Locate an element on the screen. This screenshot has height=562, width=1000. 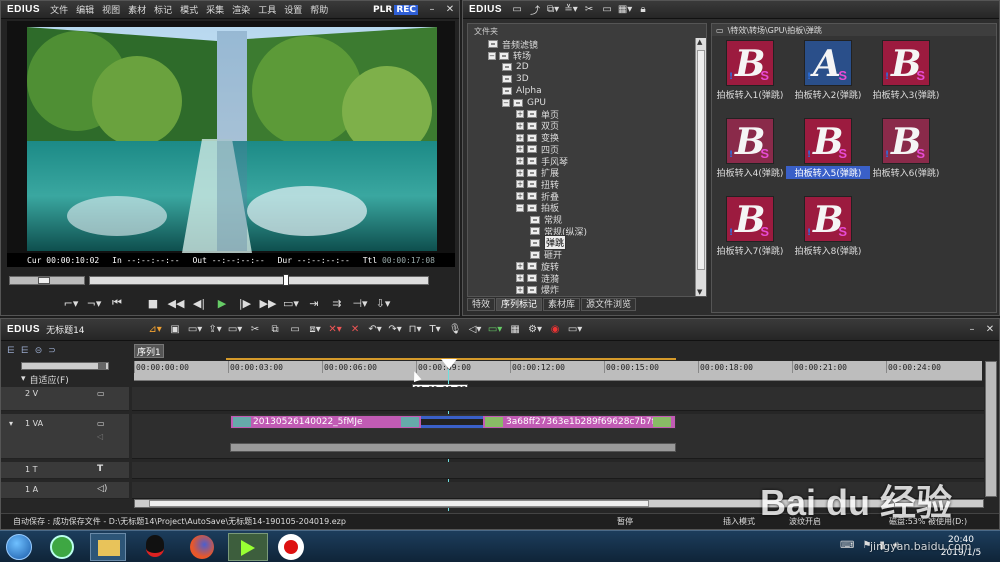
mixer-icon: ▦ is located at coordinates (515, 330).